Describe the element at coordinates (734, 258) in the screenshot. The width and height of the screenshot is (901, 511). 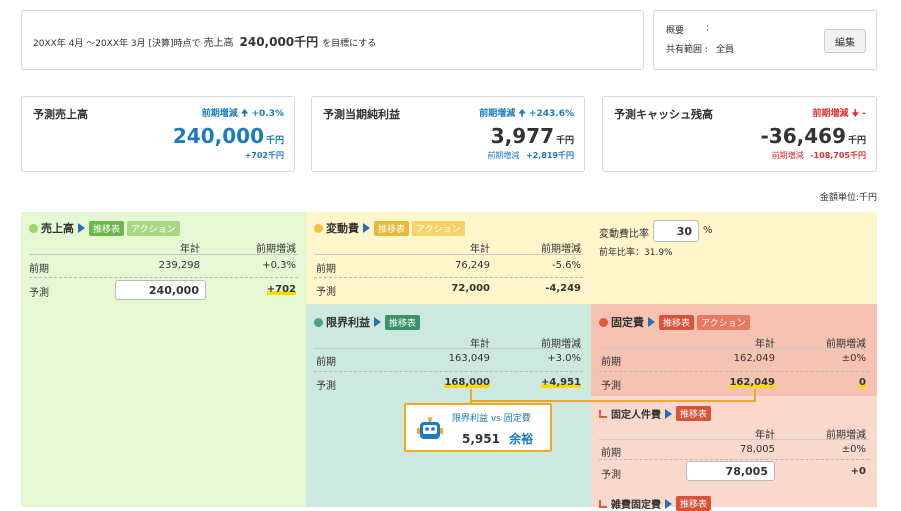
I see `ratio-panel: 変動費比率 30 % 前年比率：31.9%` at that location.